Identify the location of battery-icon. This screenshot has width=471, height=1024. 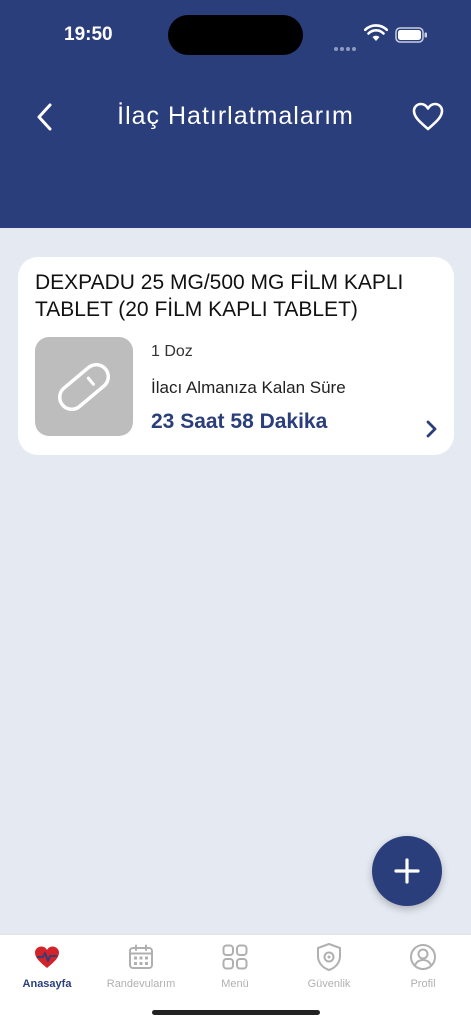
(411, 35).